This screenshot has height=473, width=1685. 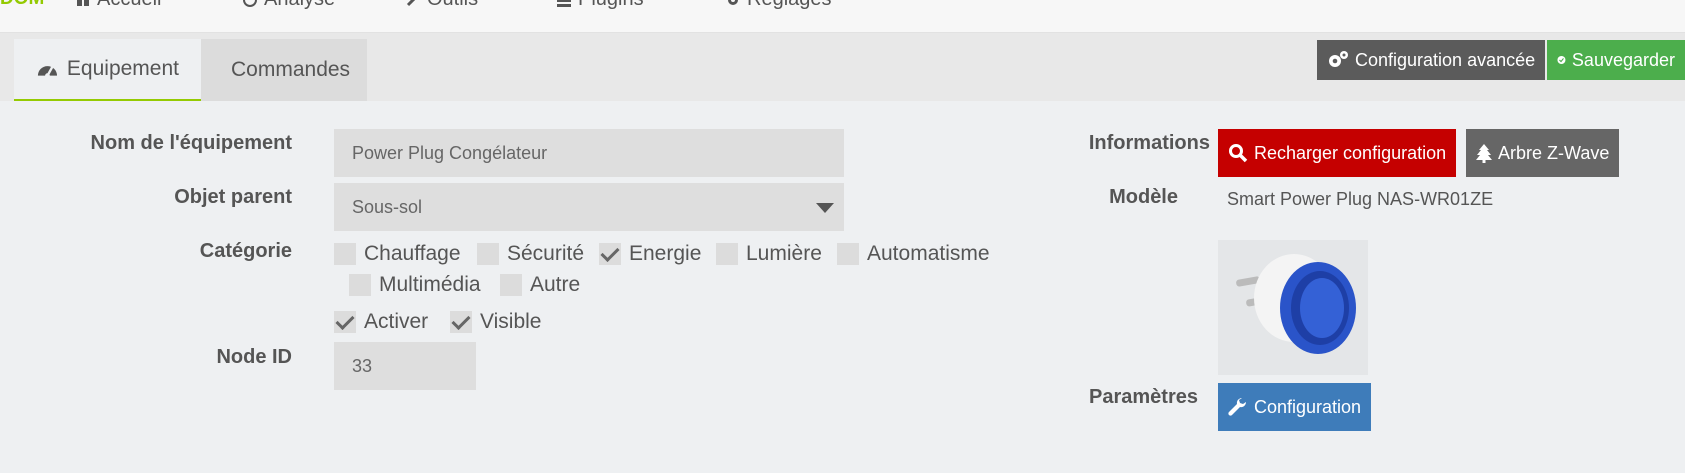 I want to click on name-input: Power Plug Congélateur, so click(x=589, y=153).